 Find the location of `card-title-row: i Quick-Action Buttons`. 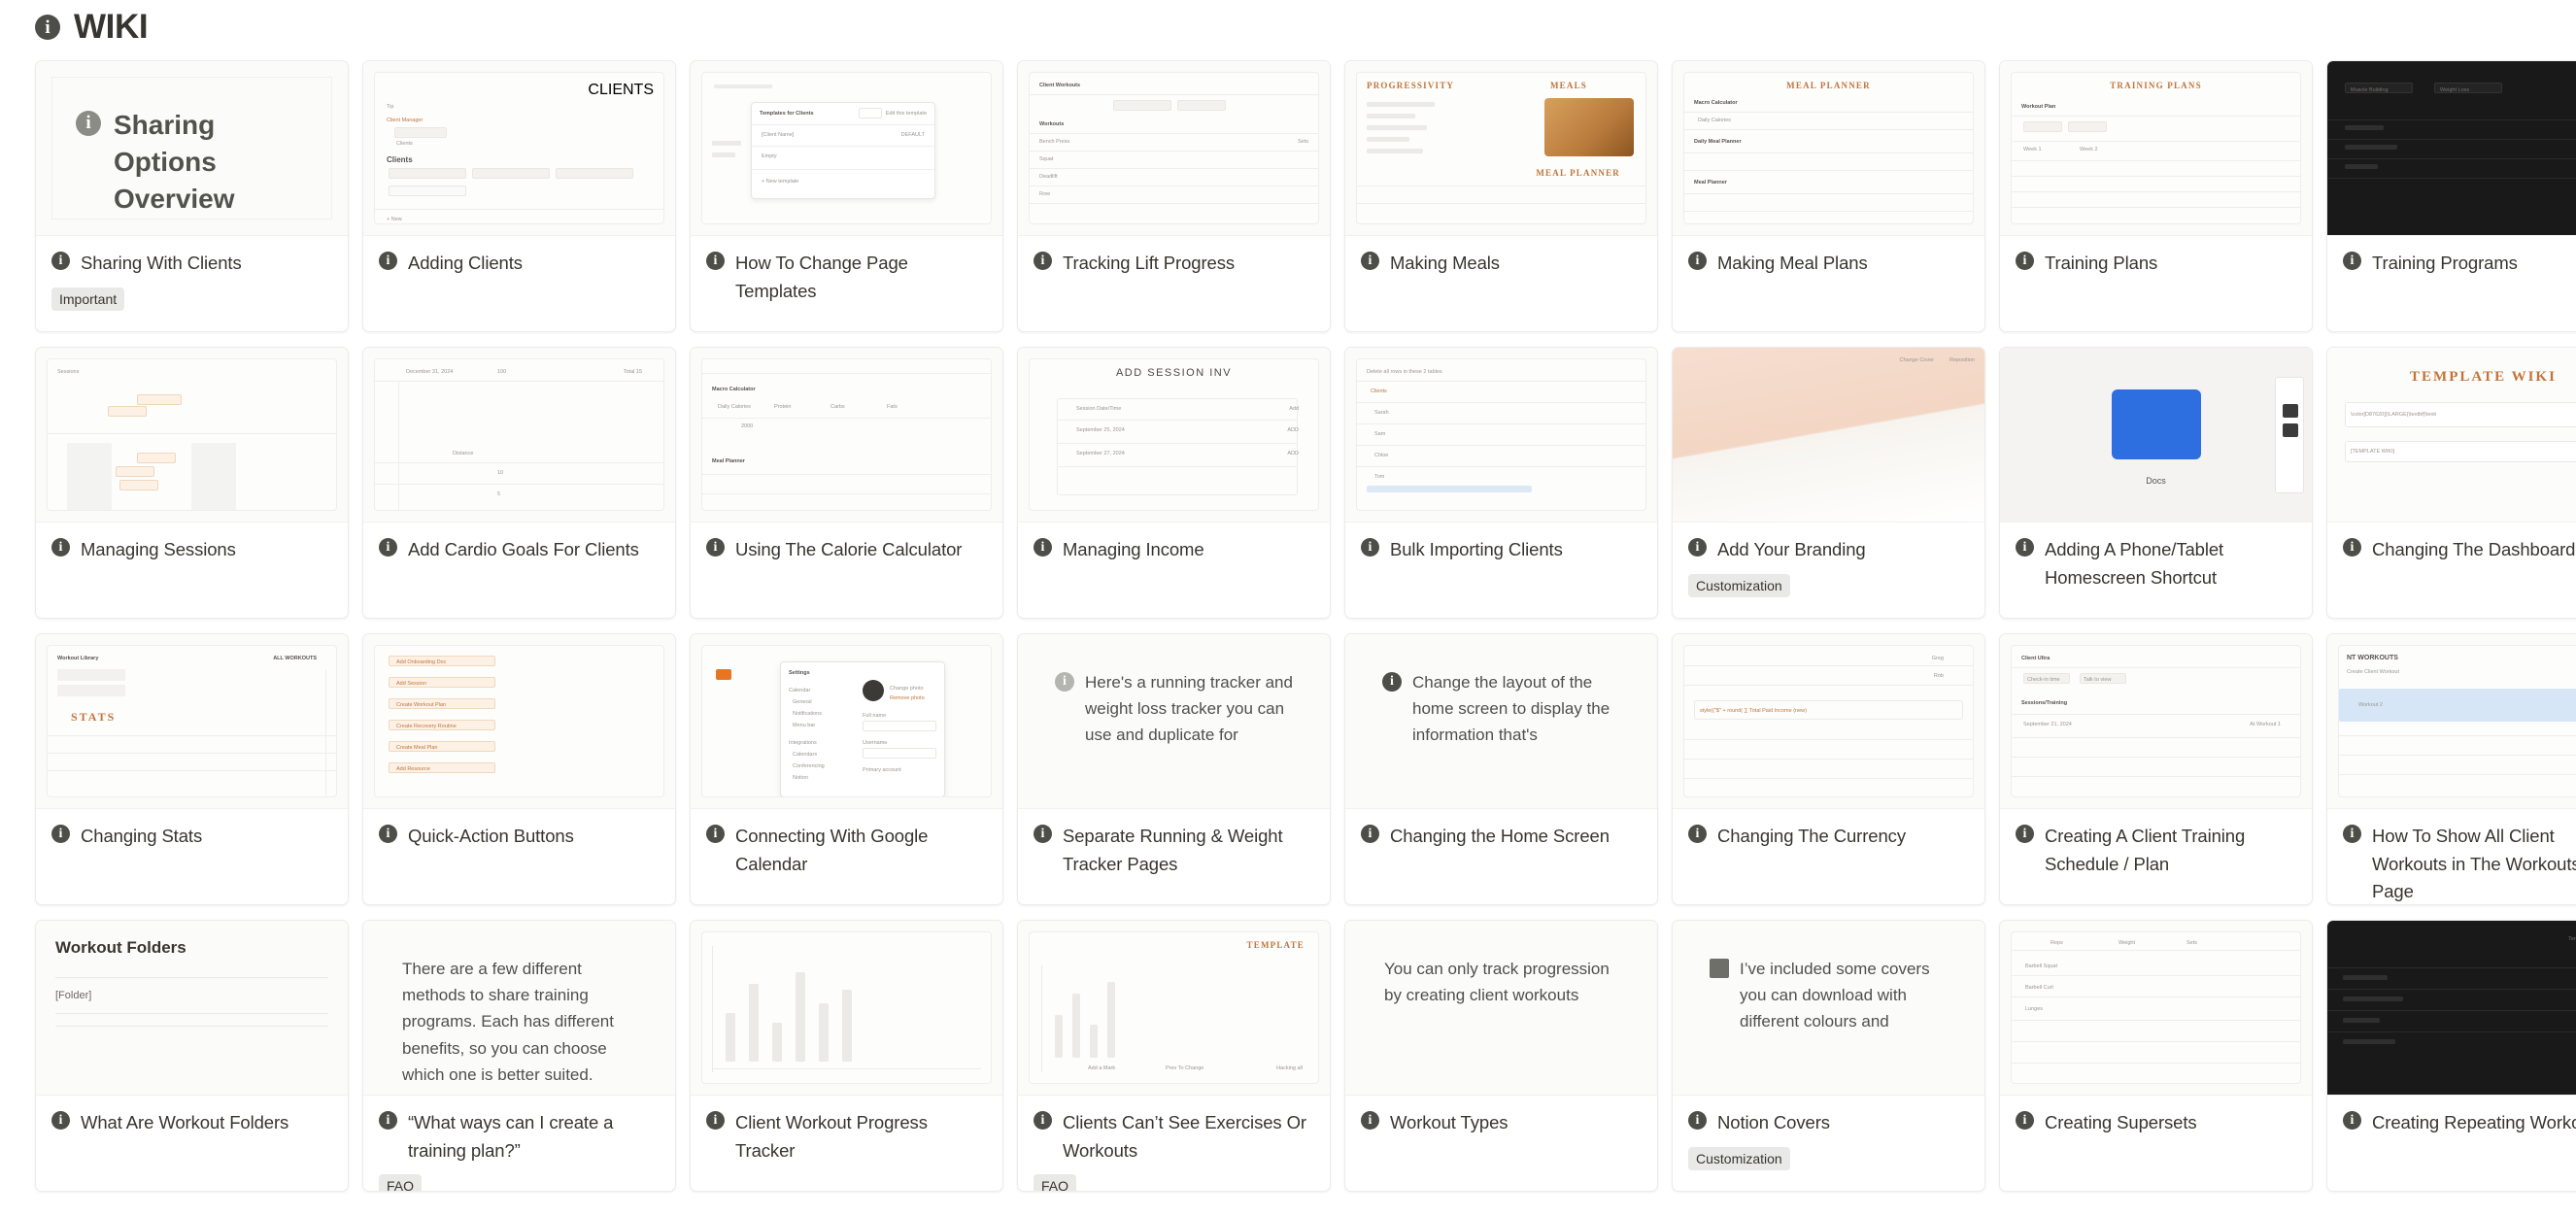

card-title-row: i Quick-Action Buttons is located at coordinates (519, 837).